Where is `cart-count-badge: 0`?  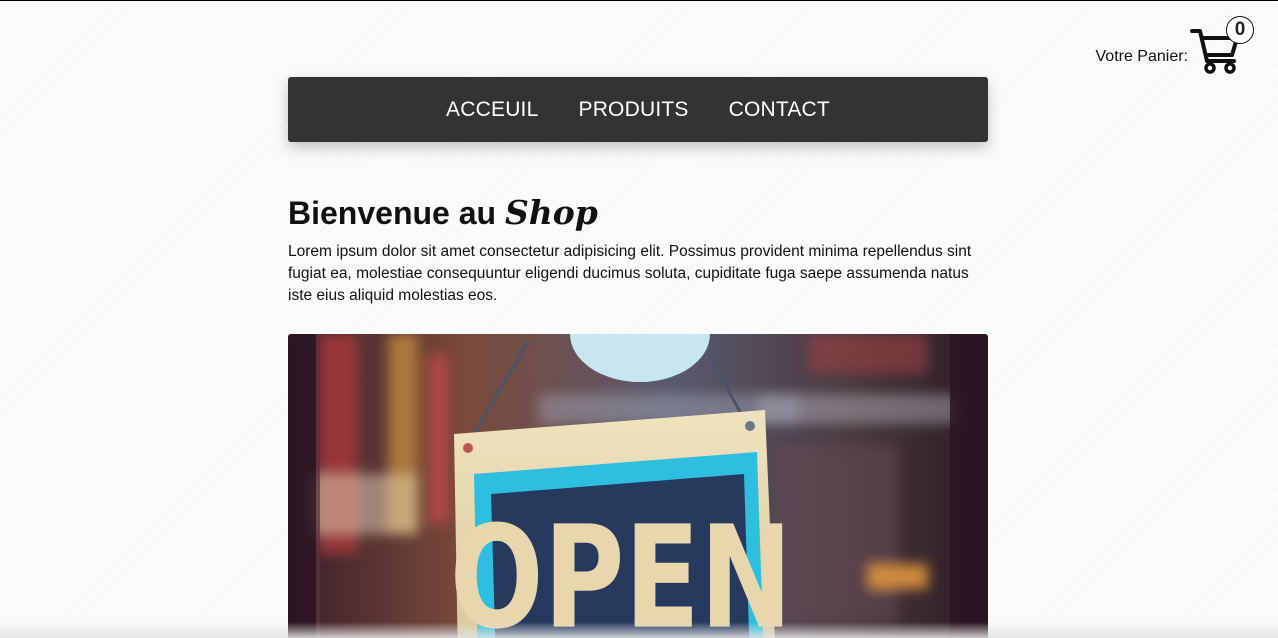
cart-count-badge: 0 is located at coordinates (1240, 30).